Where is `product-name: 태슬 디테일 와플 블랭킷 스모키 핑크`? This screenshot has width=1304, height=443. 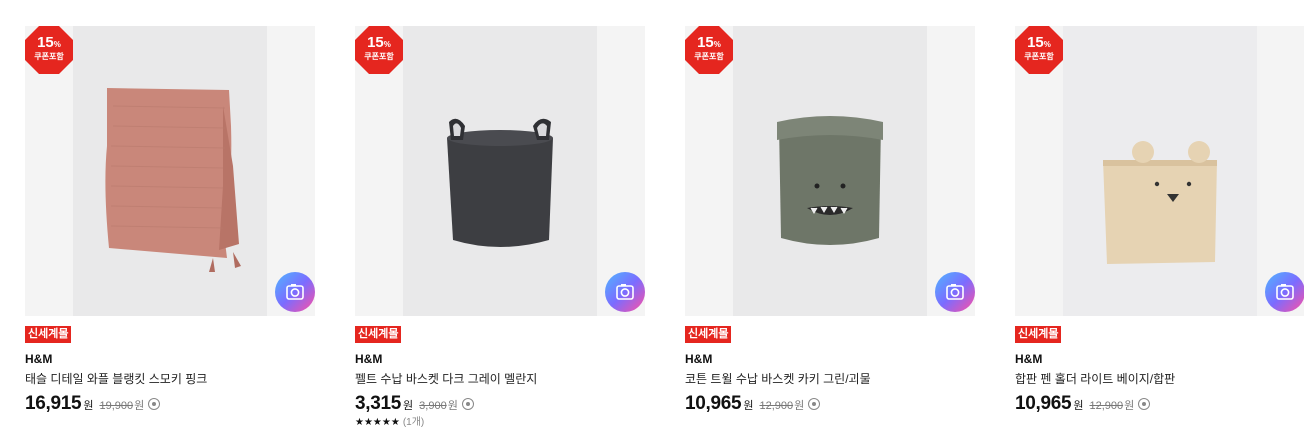 product-name: 태슬 디테일 와플 블랭킷 스모키 핑크 is located at coordinates (170, 379).